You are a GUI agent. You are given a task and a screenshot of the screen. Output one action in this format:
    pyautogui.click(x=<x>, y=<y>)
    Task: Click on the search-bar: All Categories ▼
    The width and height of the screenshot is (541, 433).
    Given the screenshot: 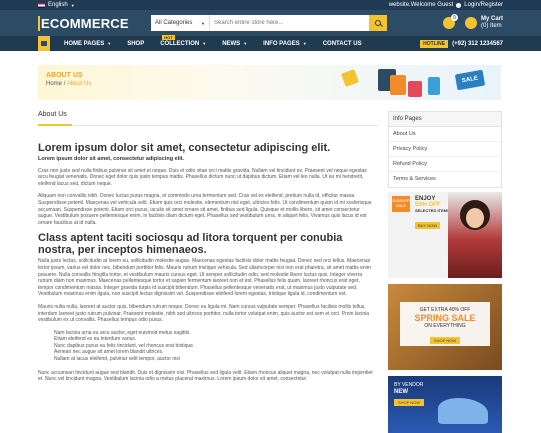 What is the action you would take?
    pyautogui.click(x=269, y=23)
    